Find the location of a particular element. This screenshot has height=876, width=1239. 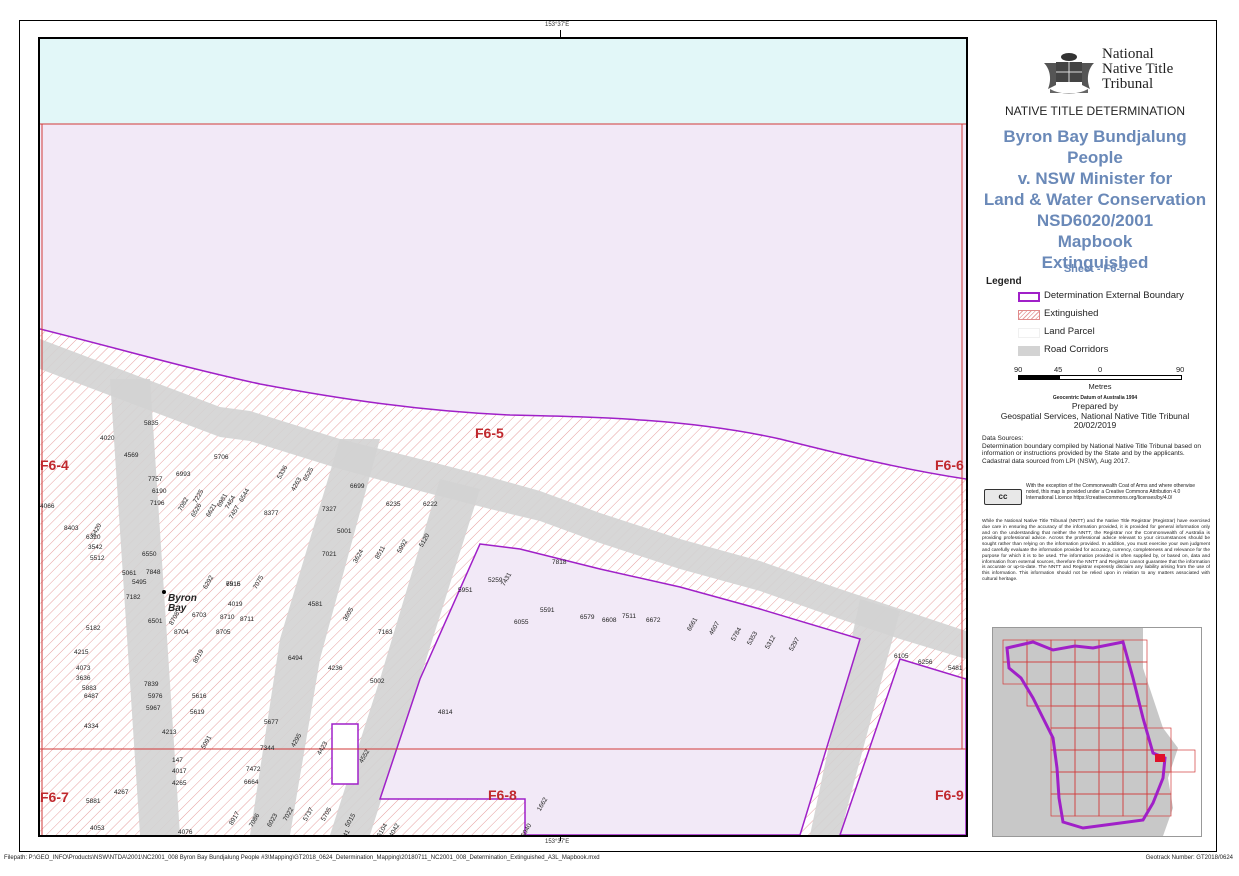

legend-label: Land Parcel is located at coordinates (1069, 331).